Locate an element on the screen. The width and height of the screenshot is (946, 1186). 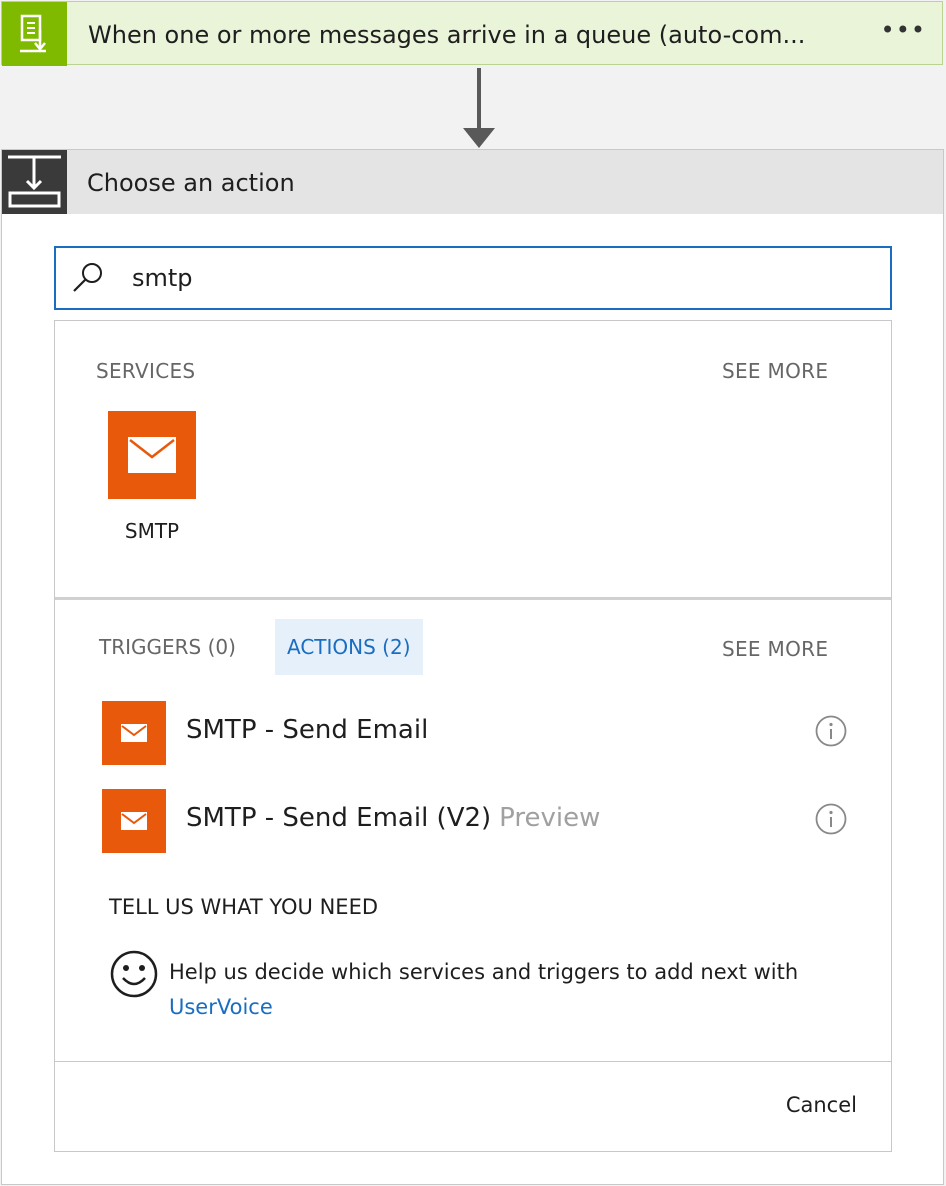
action-label: SMTP - Send Email is located at coordinates (307, 730).